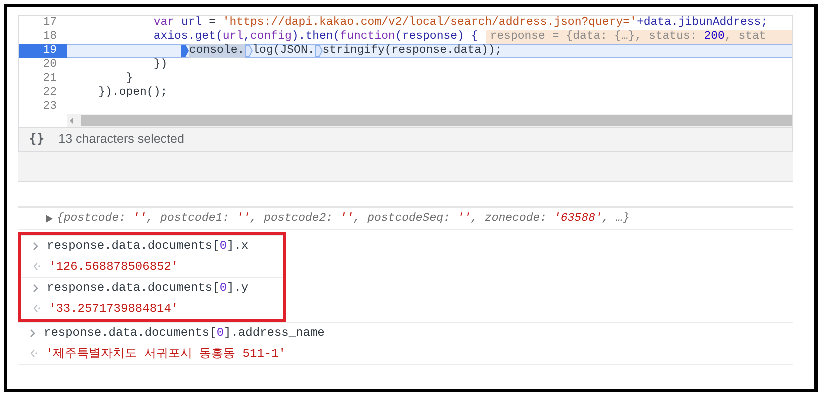 Image resolution: width=822 pixels, height=401 pixels. Describe the element at coordinates (130, 79) in the screenshot. I see `code-text: }` at that location.